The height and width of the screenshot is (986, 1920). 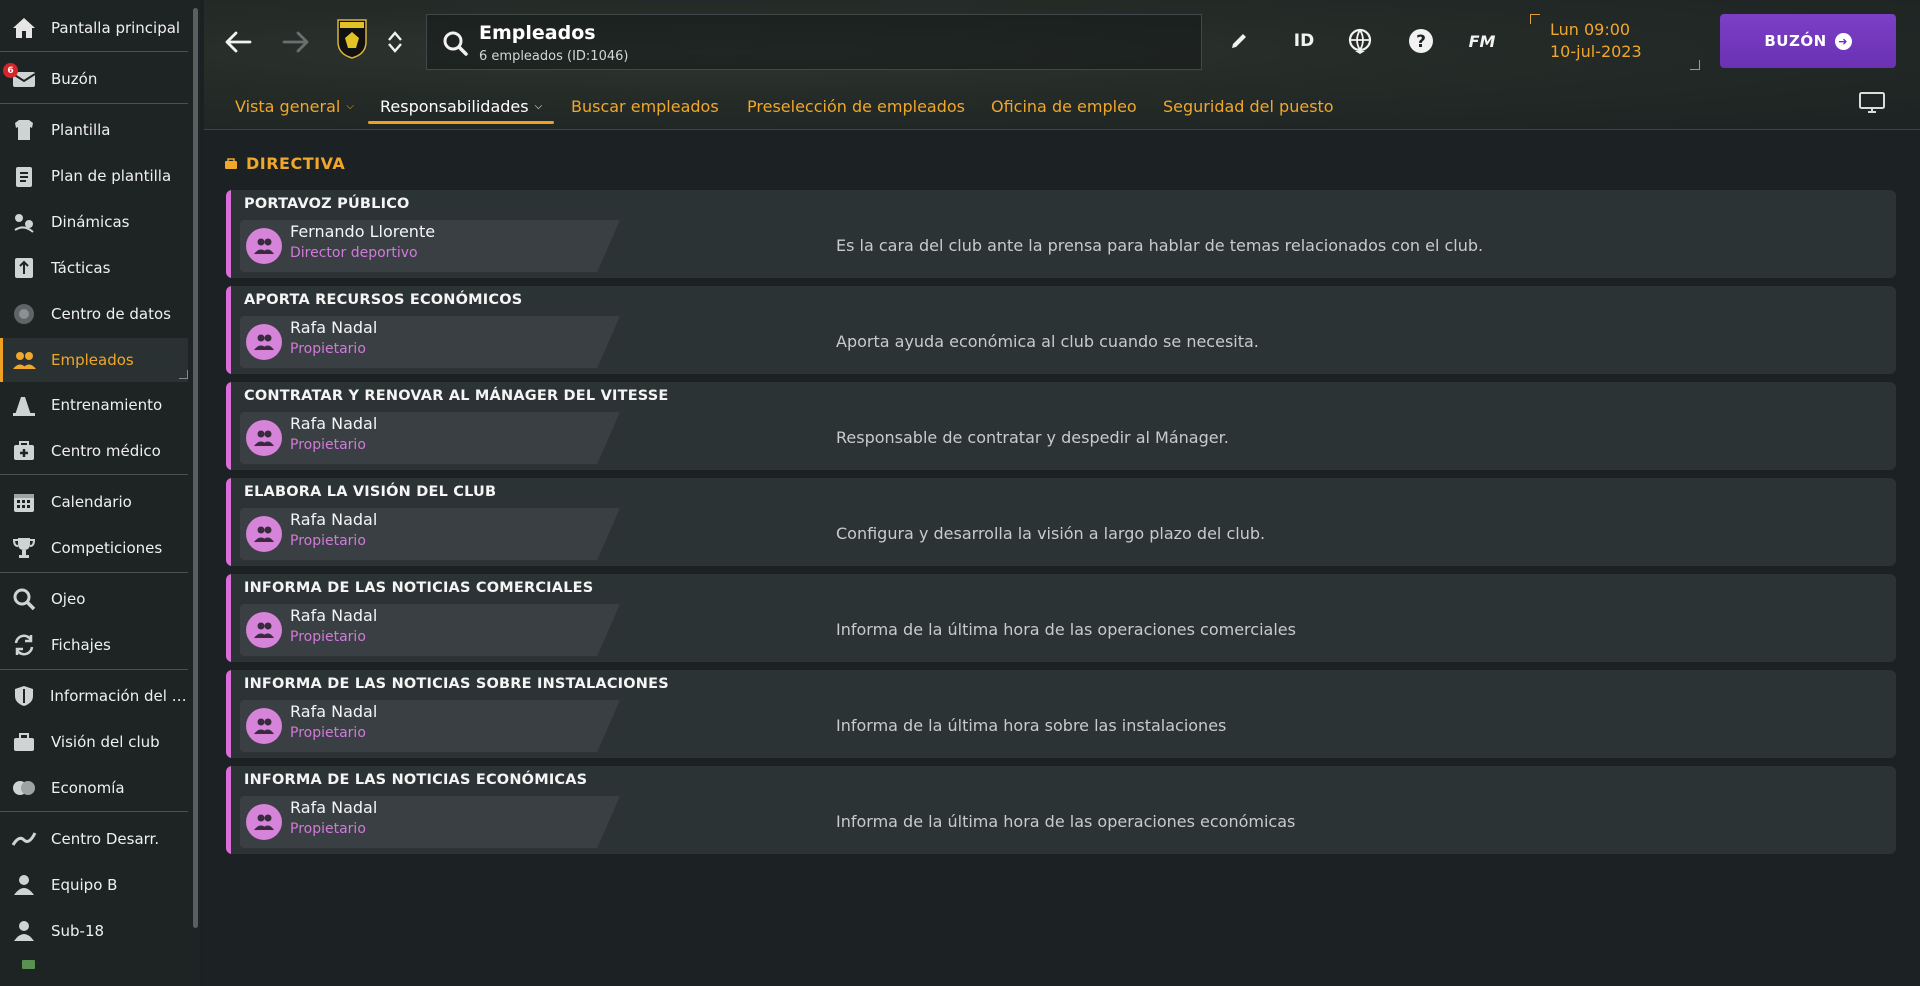 I want to click on display-mode-button, so click(x=1872, y=103).